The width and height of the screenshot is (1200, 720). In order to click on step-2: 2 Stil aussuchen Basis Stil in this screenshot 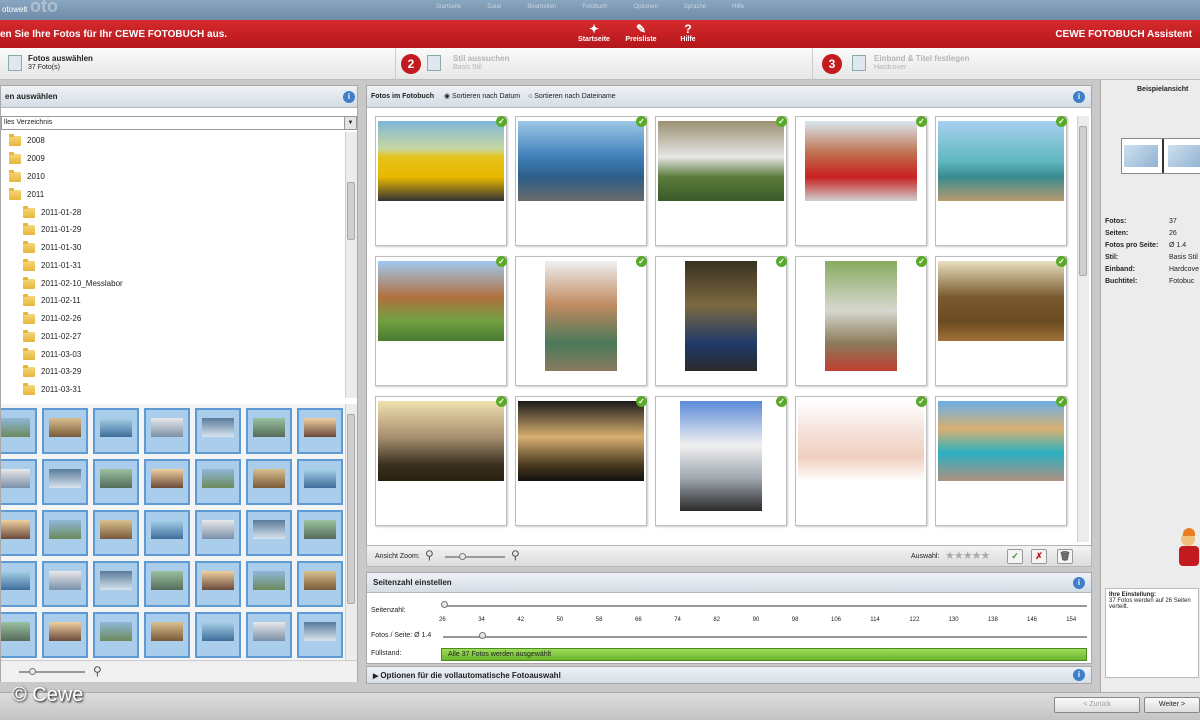, I will do `click(501, 64)`.